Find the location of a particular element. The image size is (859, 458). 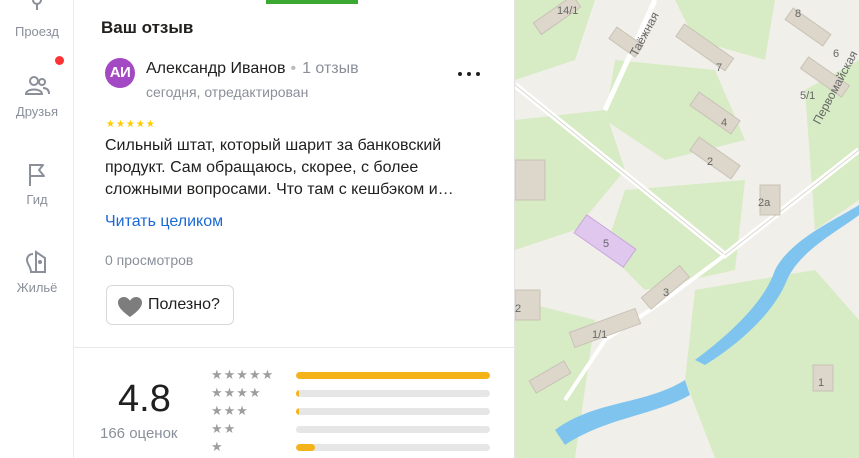

friends-icon is located at coordinates (37, 85).